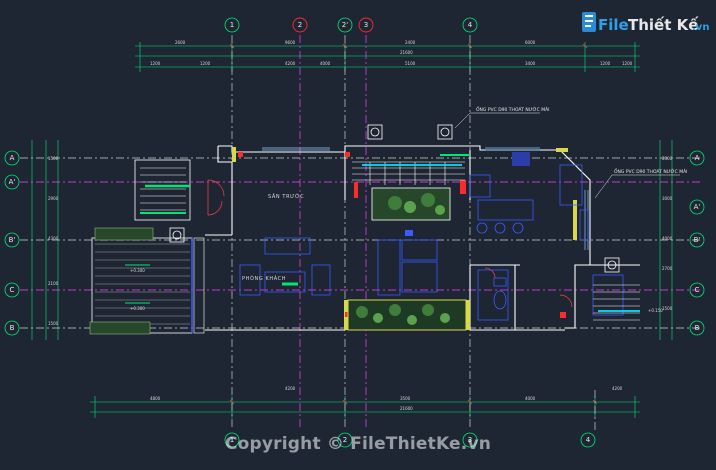  I want to click on dim-top-1: 2600, so click(180, 42).